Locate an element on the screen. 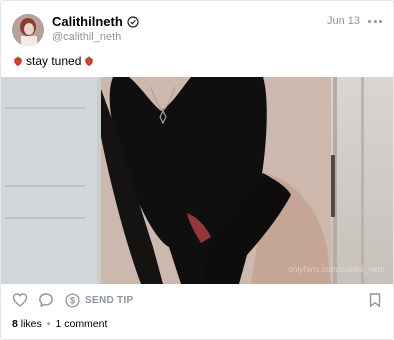 The width and height of the screenshot is (394, 340). likes-count: 8 likes is located at coordinates (27, 324).